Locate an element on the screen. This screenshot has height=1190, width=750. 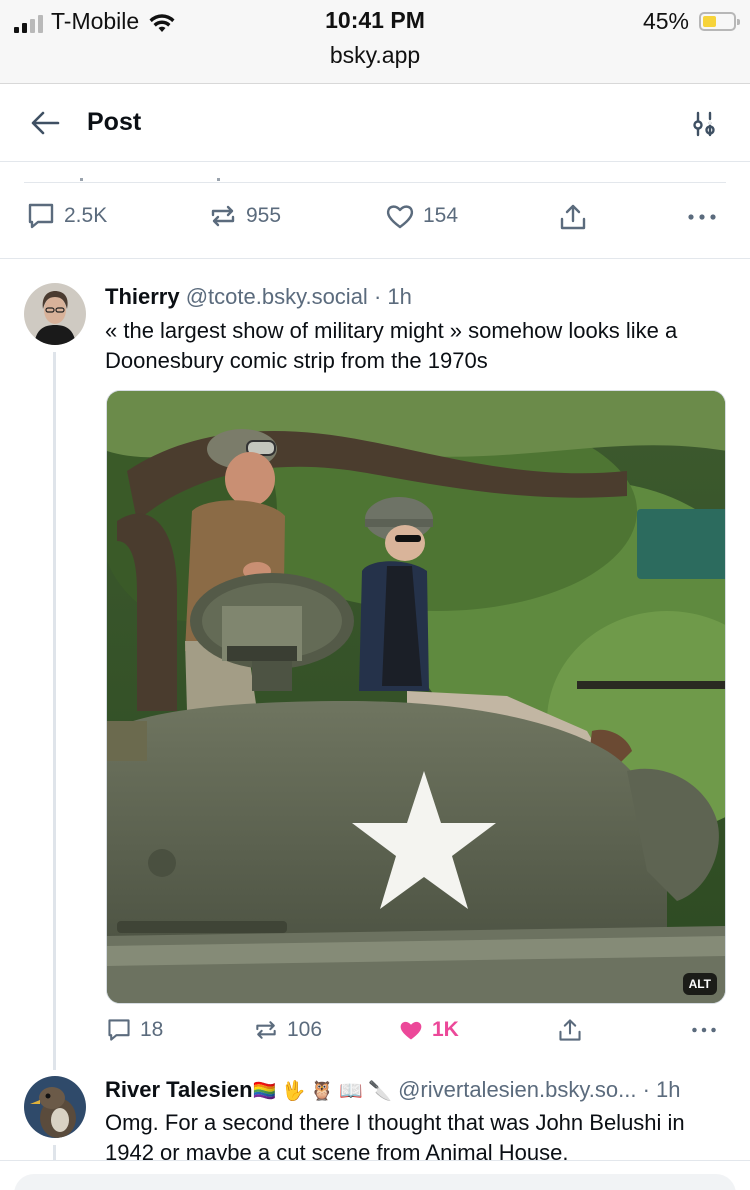
like-count: 1K is located at coordinates (445, 1029).